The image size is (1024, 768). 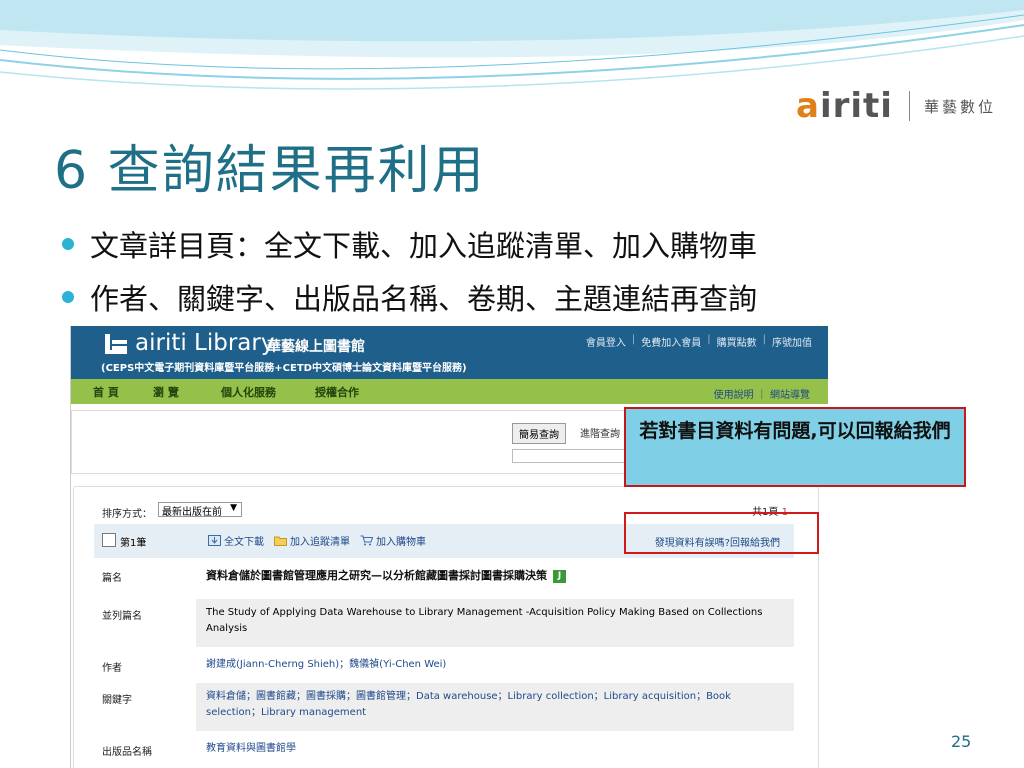 What do you see at coordinates (896, 106) in the screenshot?
I see `airiti-logo: airiti 華藝數位` at bounding box center [896, 106].